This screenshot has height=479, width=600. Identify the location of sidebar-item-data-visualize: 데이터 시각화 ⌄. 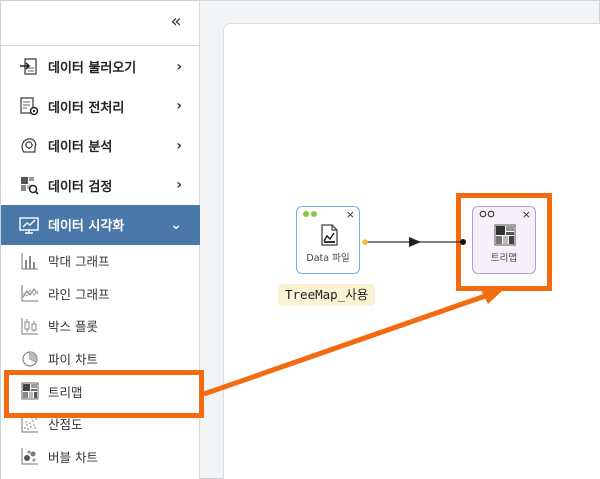
(100, 225).